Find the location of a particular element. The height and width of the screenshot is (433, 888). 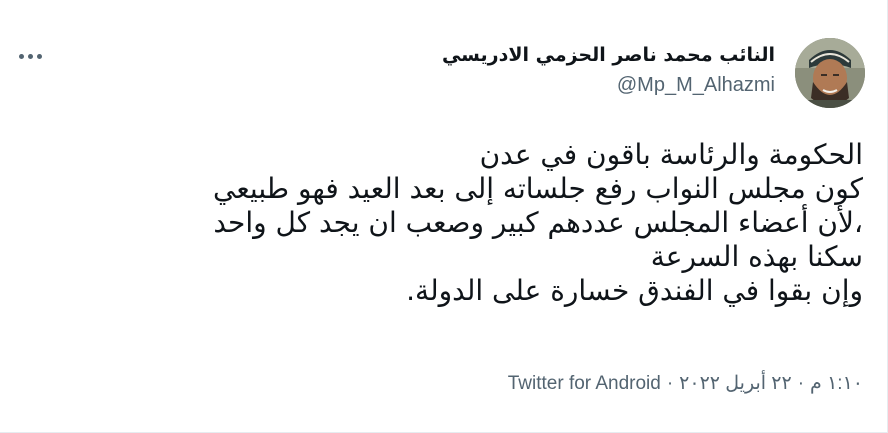

more-options-icon is located at coordinates (30, 56).